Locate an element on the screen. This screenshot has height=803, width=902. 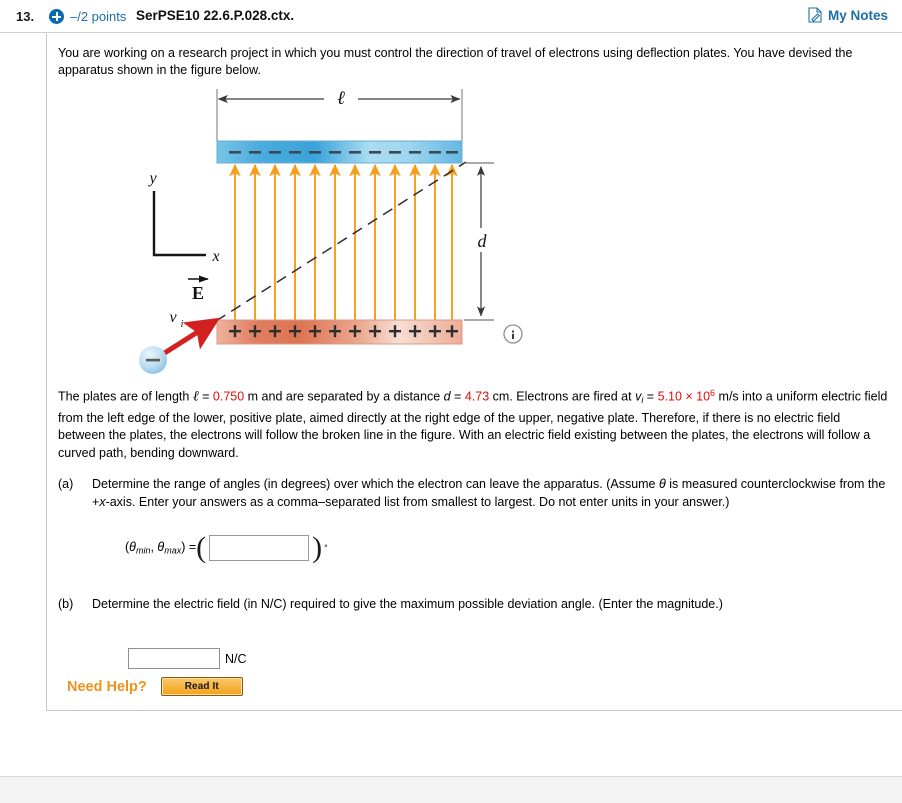
para-part-2: m and are separated by a distance is located at coordinates (344, 396).